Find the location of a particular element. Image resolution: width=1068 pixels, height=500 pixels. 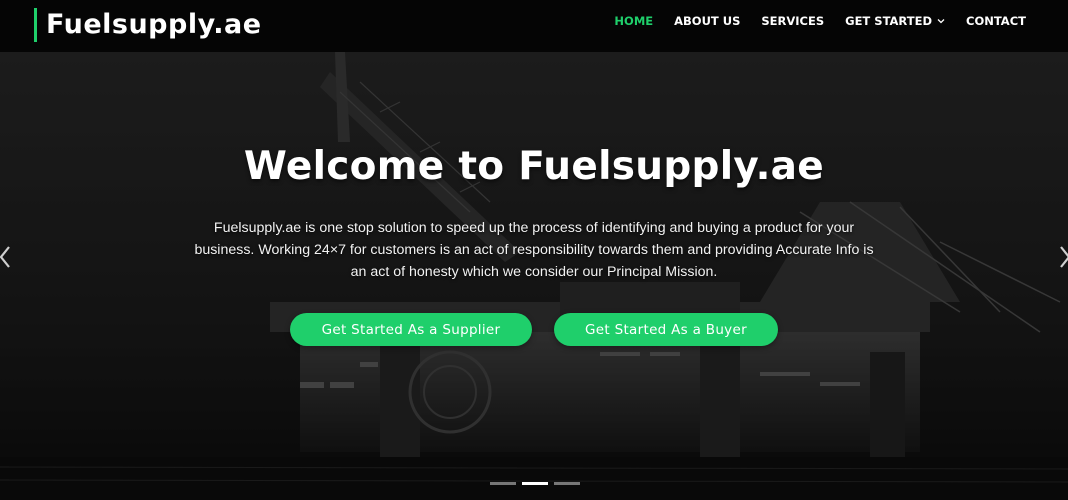

chevron-down-icon is located at coordinates (941, 21).